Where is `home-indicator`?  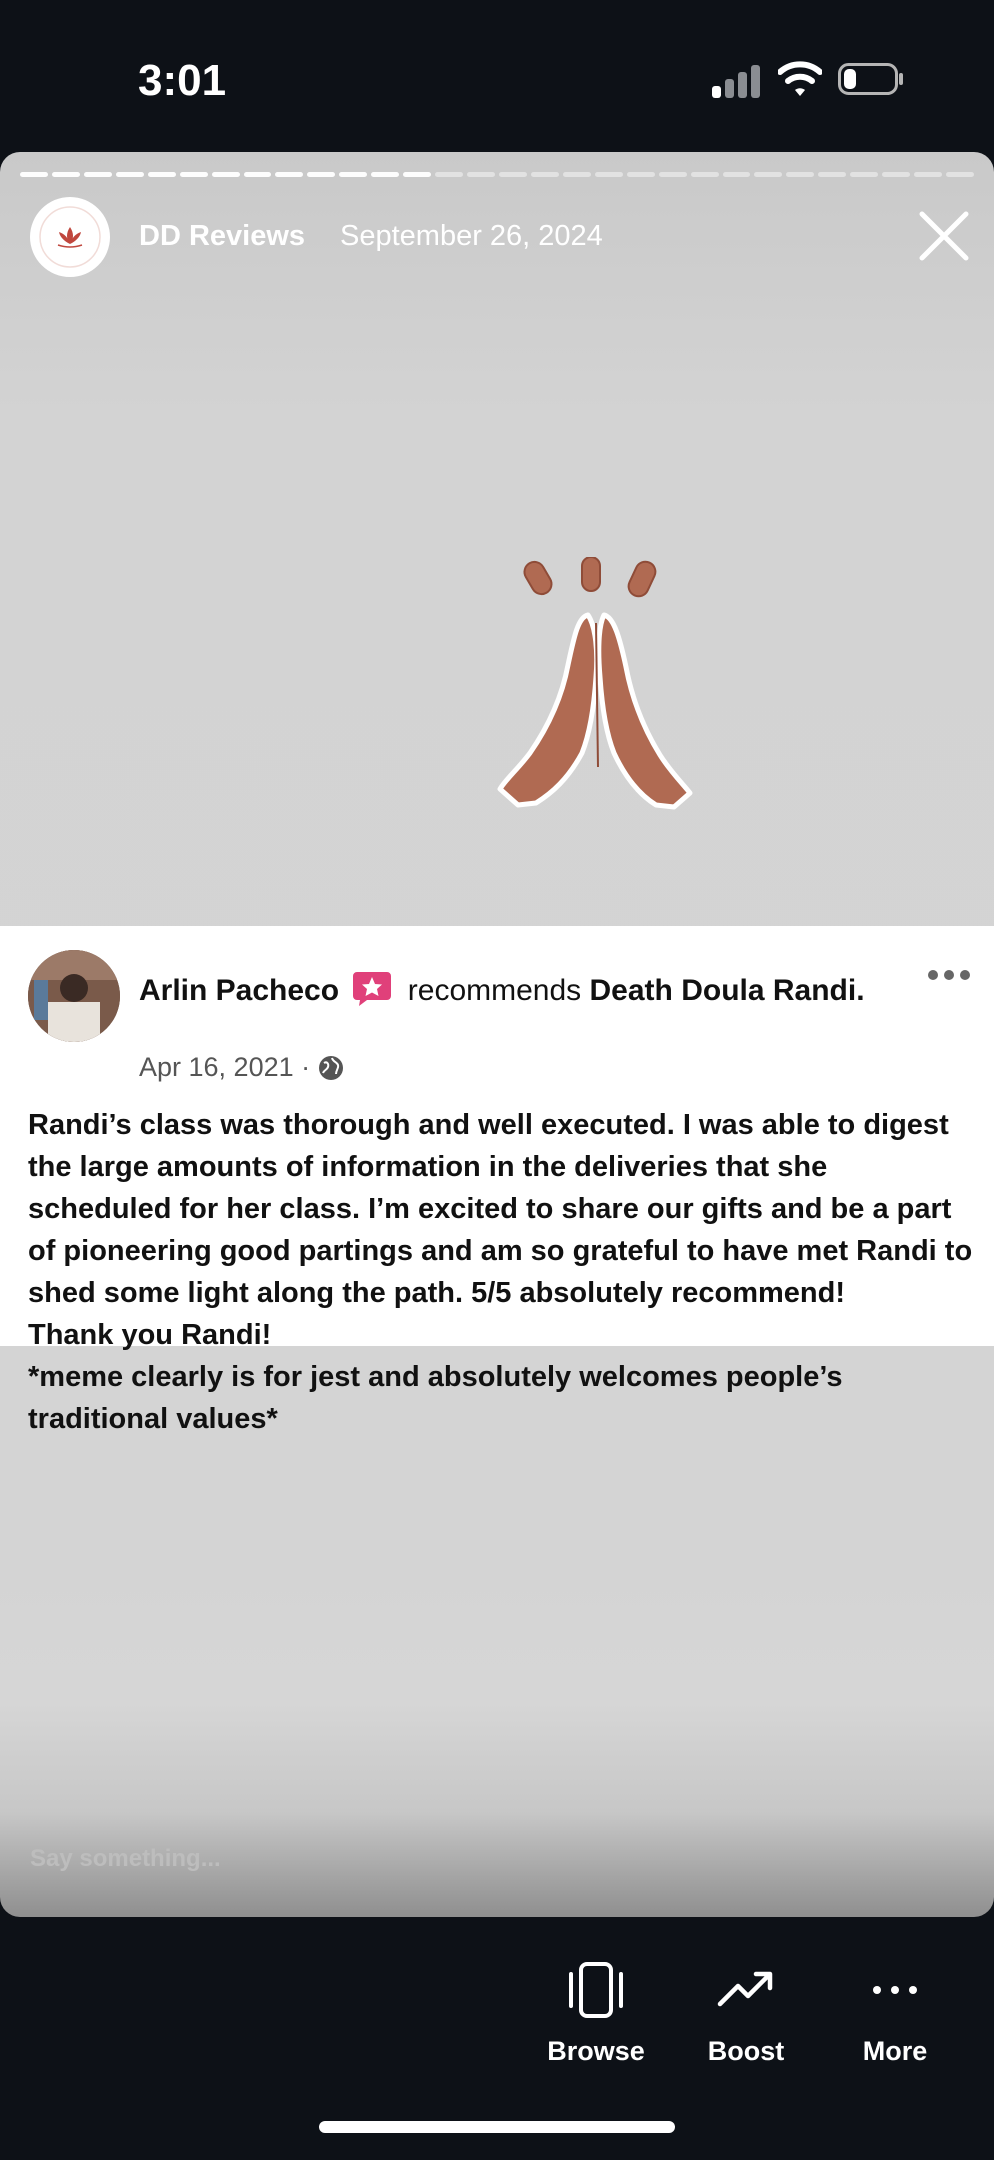
home-indicator is located at coordinates (497, 2127).